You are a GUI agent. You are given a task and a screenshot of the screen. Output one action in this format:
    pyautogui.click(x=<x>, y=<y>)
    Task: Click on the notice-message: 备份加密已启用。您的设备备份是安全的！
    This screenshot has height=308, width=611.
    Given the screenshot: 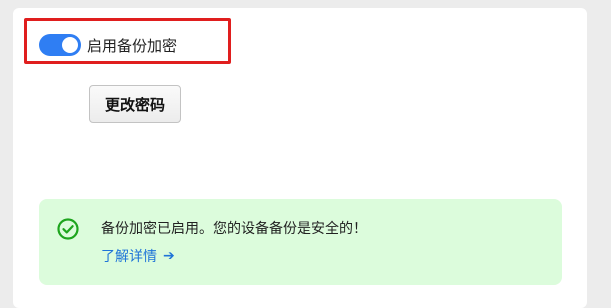 What is the action you would take?
    pyautogui.click(x=234, y=229)
    